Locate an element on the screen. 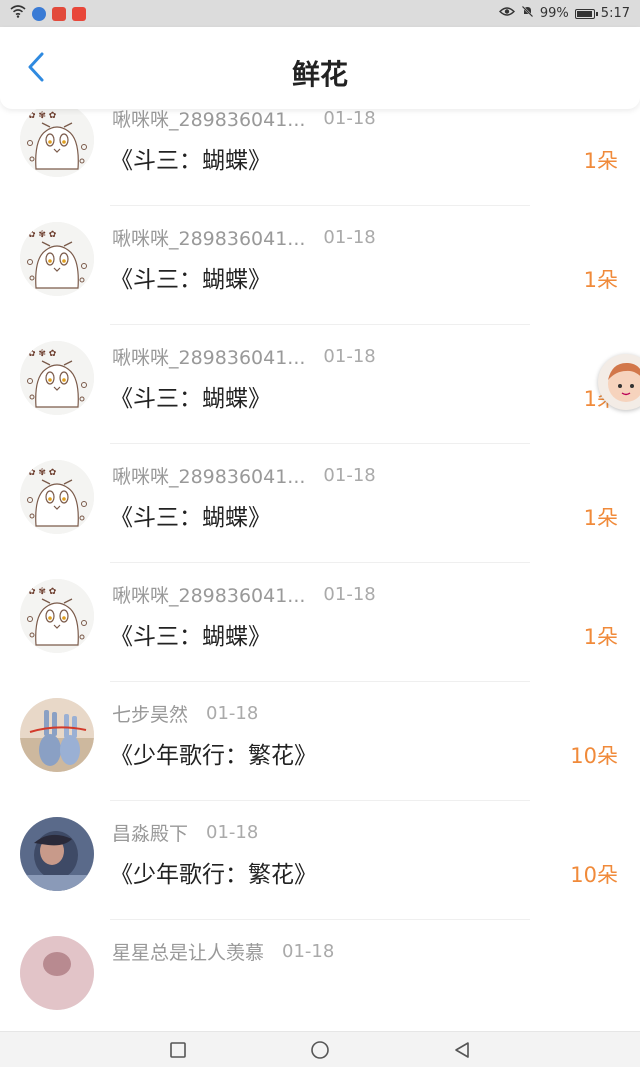 This screenshot has width=640, height=1067. sender-line: 星星总是让人羡慕 01-18 is located at coordinates (223, 951).